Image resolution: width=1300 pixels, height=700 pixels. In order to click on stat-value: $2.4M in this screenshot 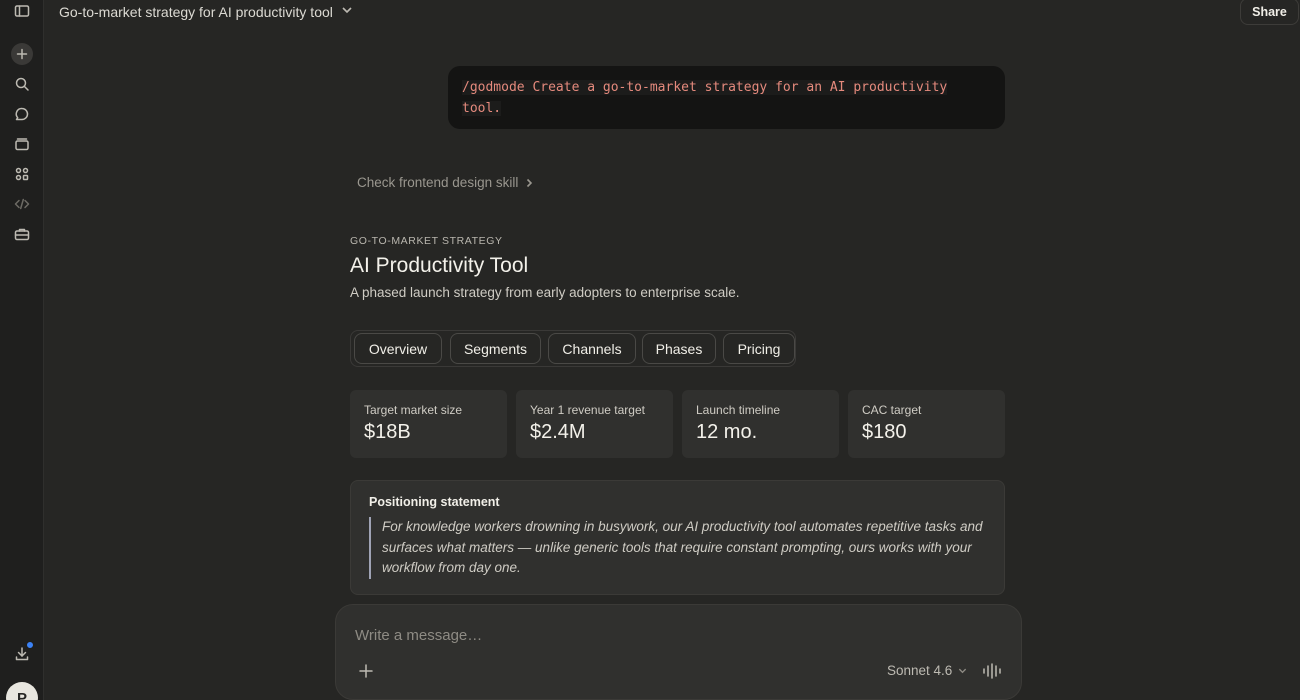, I will do `click(558, 432)`.